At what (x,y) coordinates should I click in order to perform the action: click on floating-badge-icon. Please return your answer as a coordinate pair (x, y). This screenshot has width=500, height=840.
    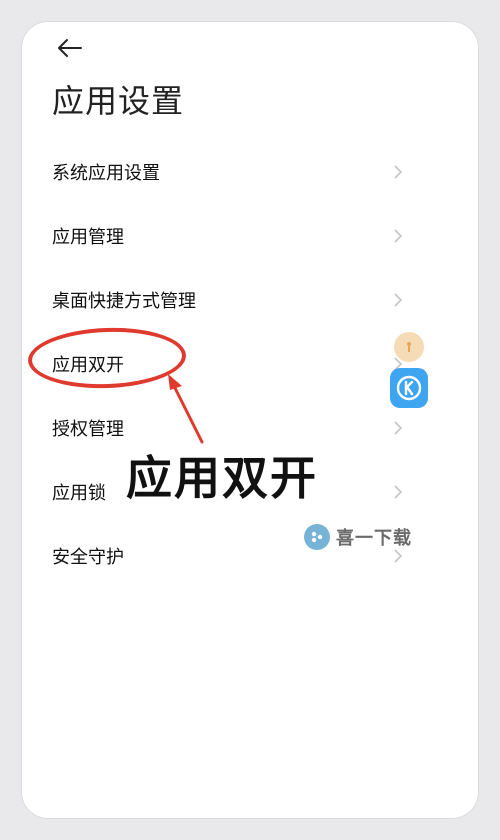
    Looking at the image, I should click on (409, 347).